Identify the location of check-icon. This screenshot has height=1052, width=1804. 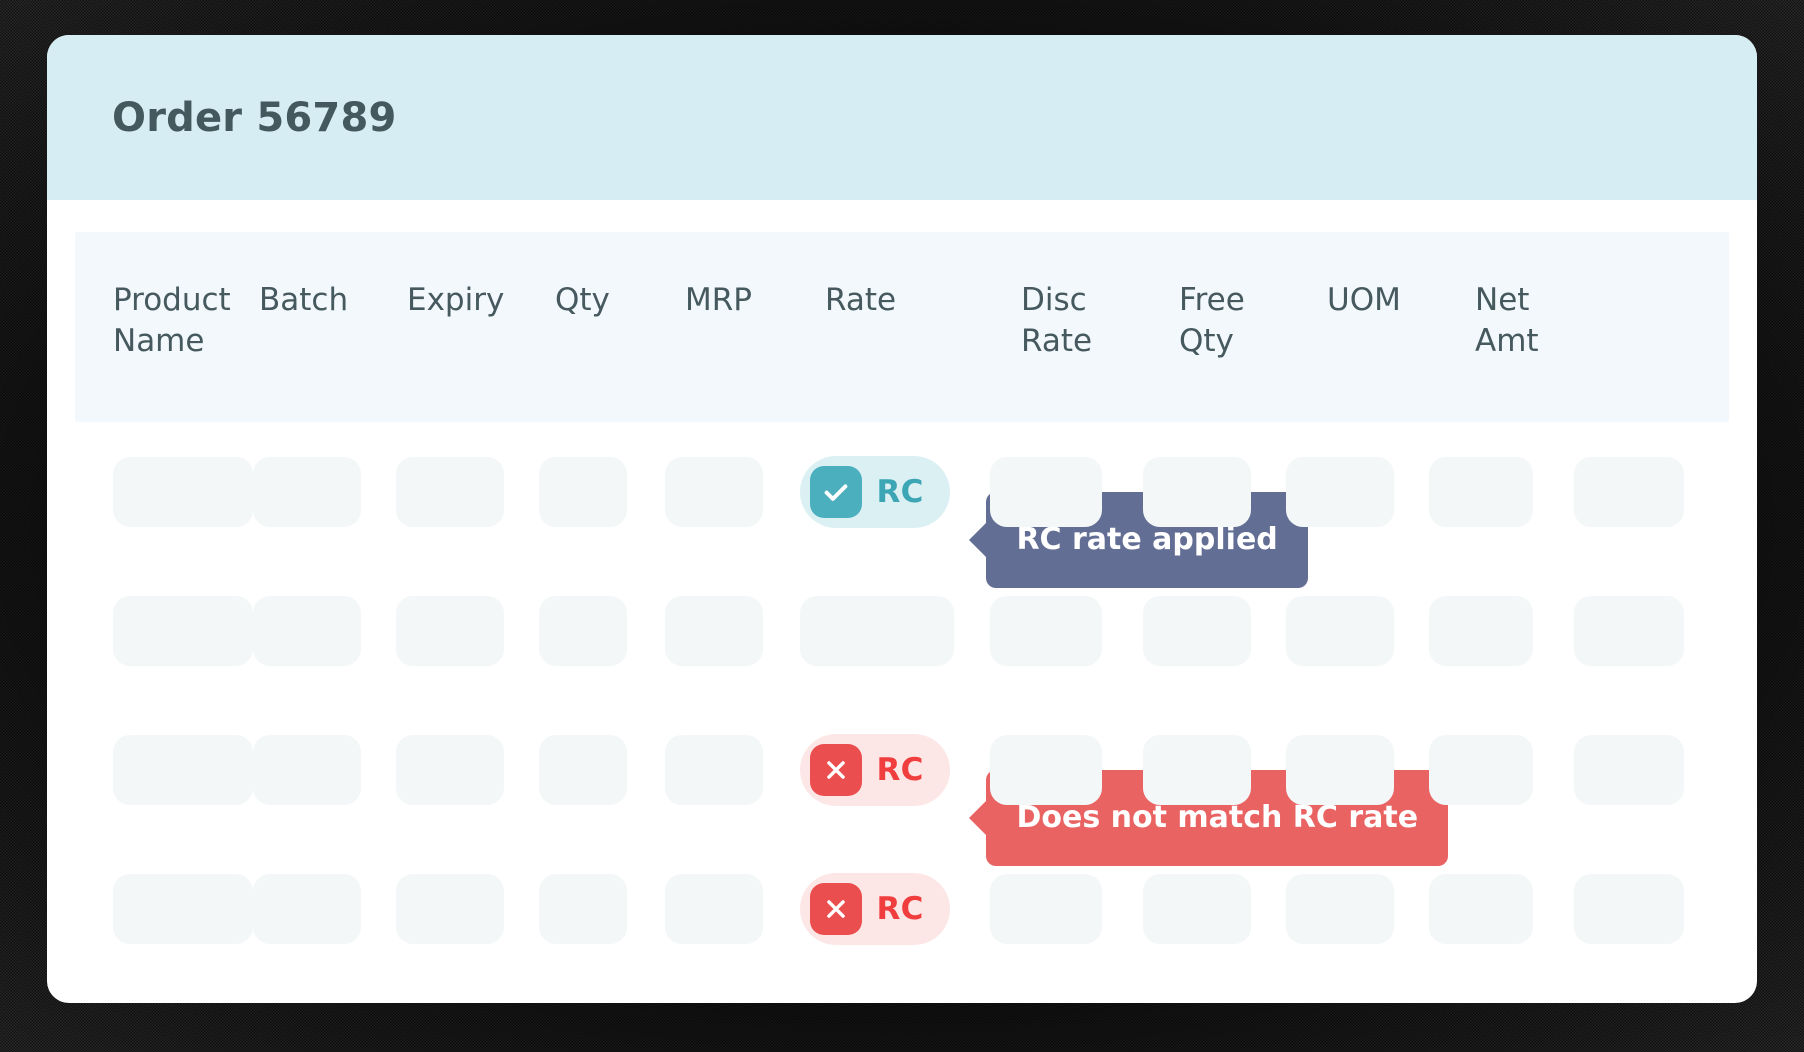
(836, 491).